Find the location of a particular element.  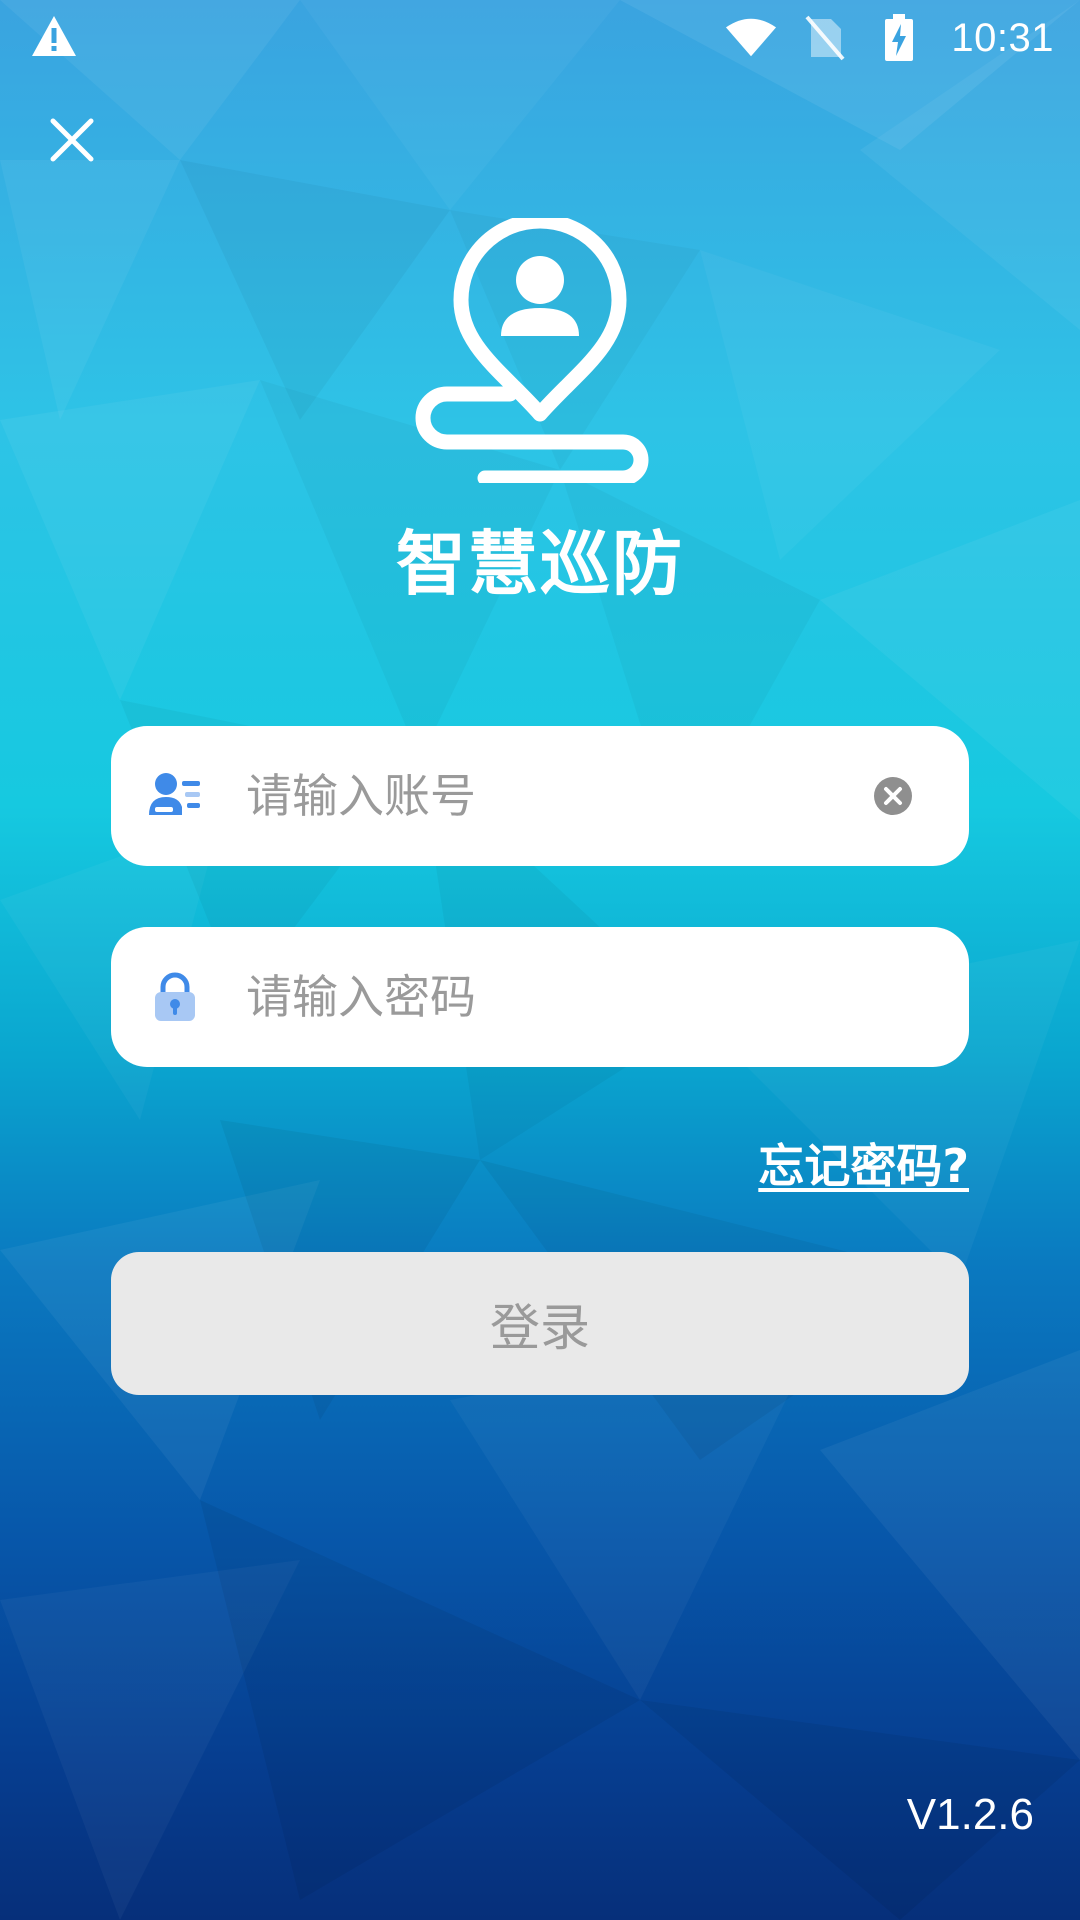

account-input is located at coordinates (546, 796).